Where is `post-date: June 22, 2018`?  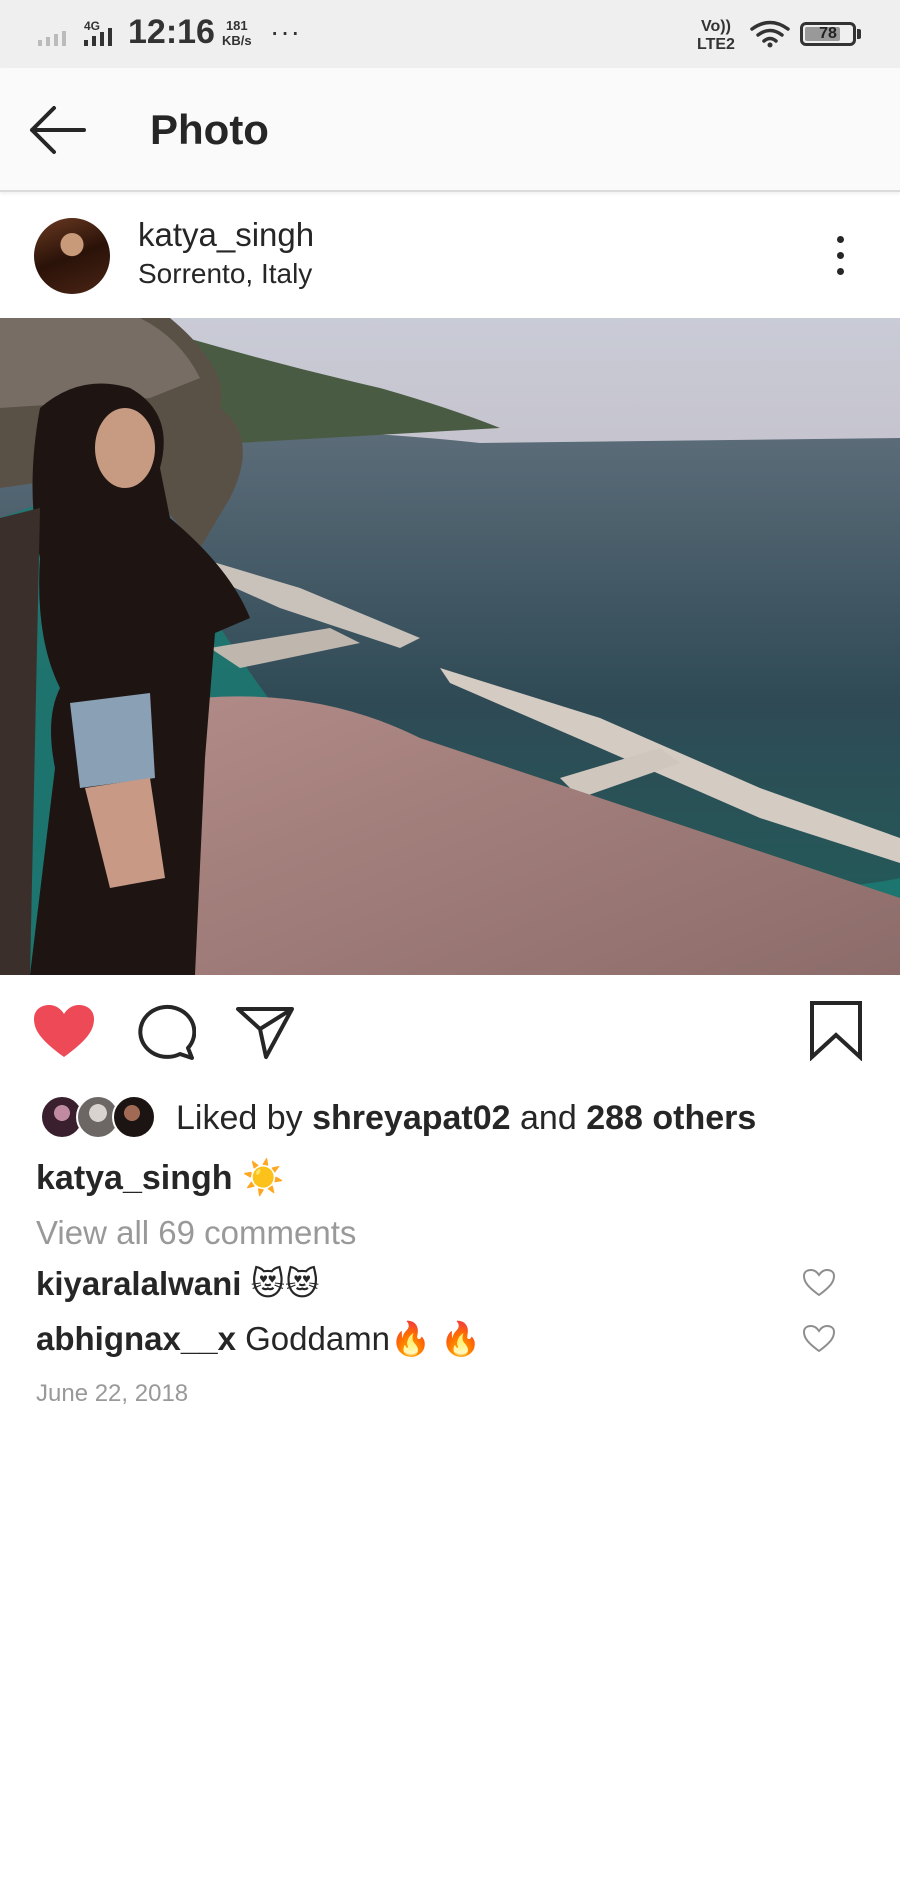 post-date: June 22, 2018 is located at coordinates (112, 1393).